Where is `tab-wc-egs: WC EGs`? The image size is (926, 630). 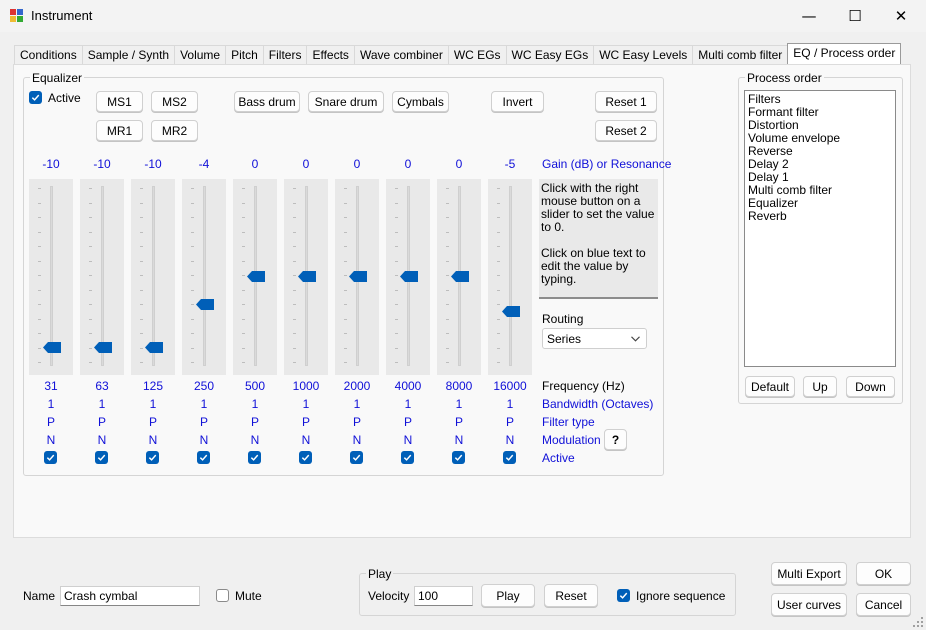
tab-wc-egs: WC EGs is located at coordinates (477, 54).